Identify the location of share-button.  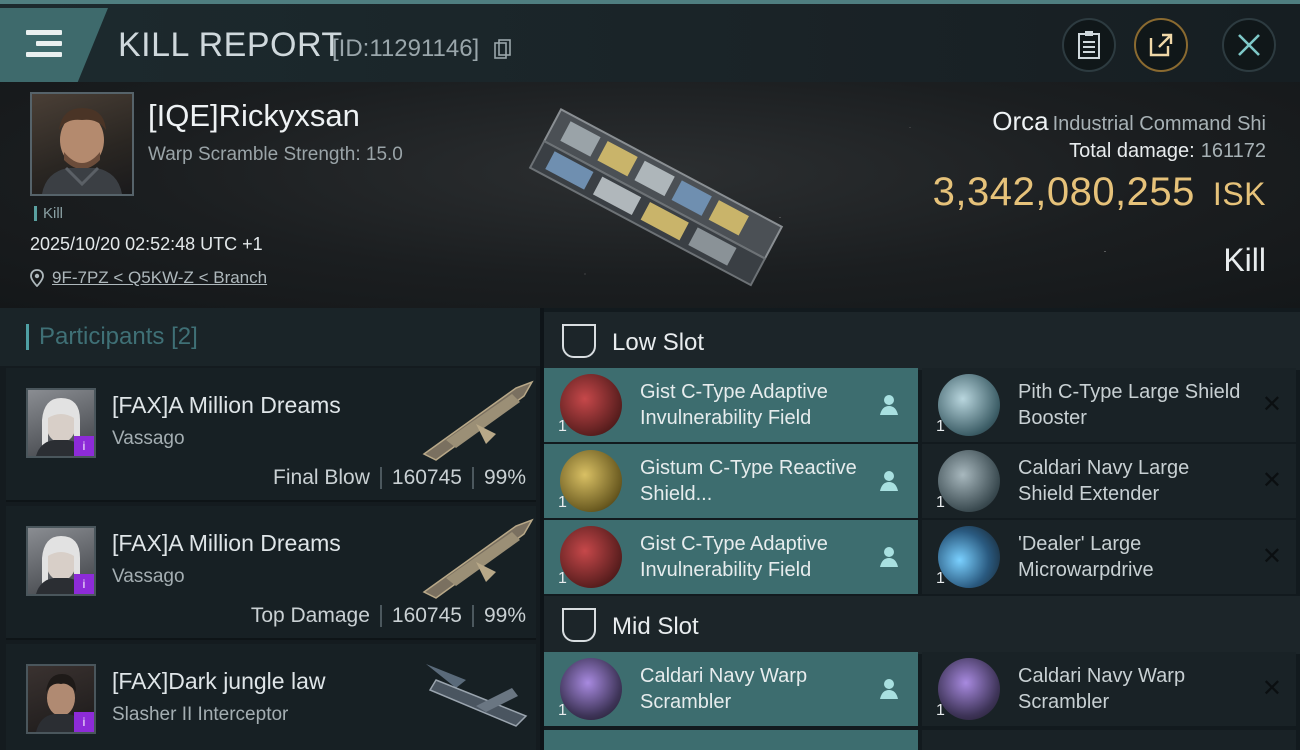
(1161, 45).